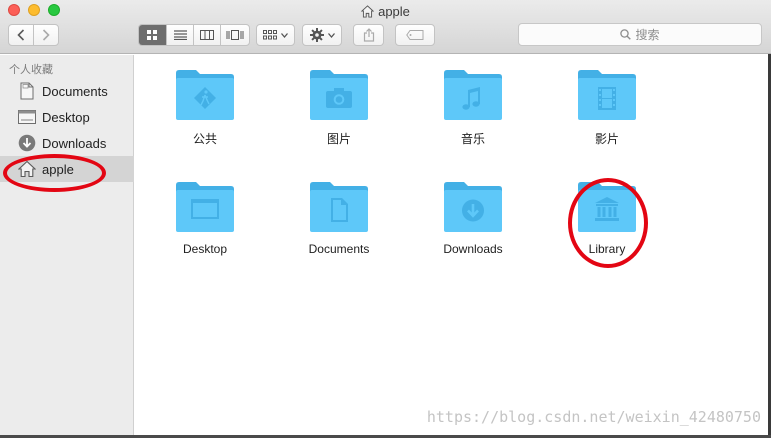 The width and height of the screenshot is (771, 438). What do you see at coordinates (647, 35) in the screenshot?
I see `search-placeholder: 搜索` at bounding box center [647, 35].